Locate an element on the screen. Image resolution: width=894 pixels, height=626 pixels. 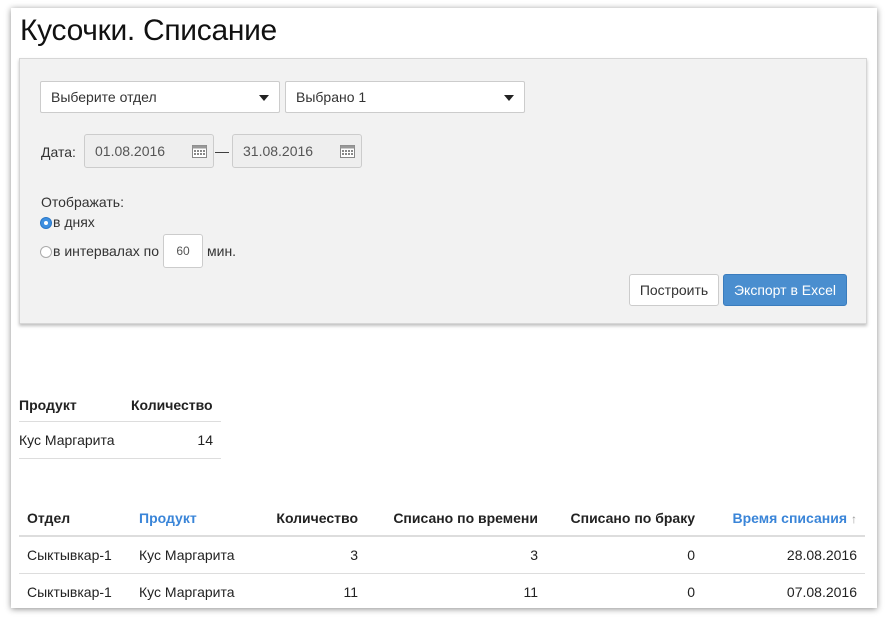
mode-days-radio is located at coordinates (46, 223).